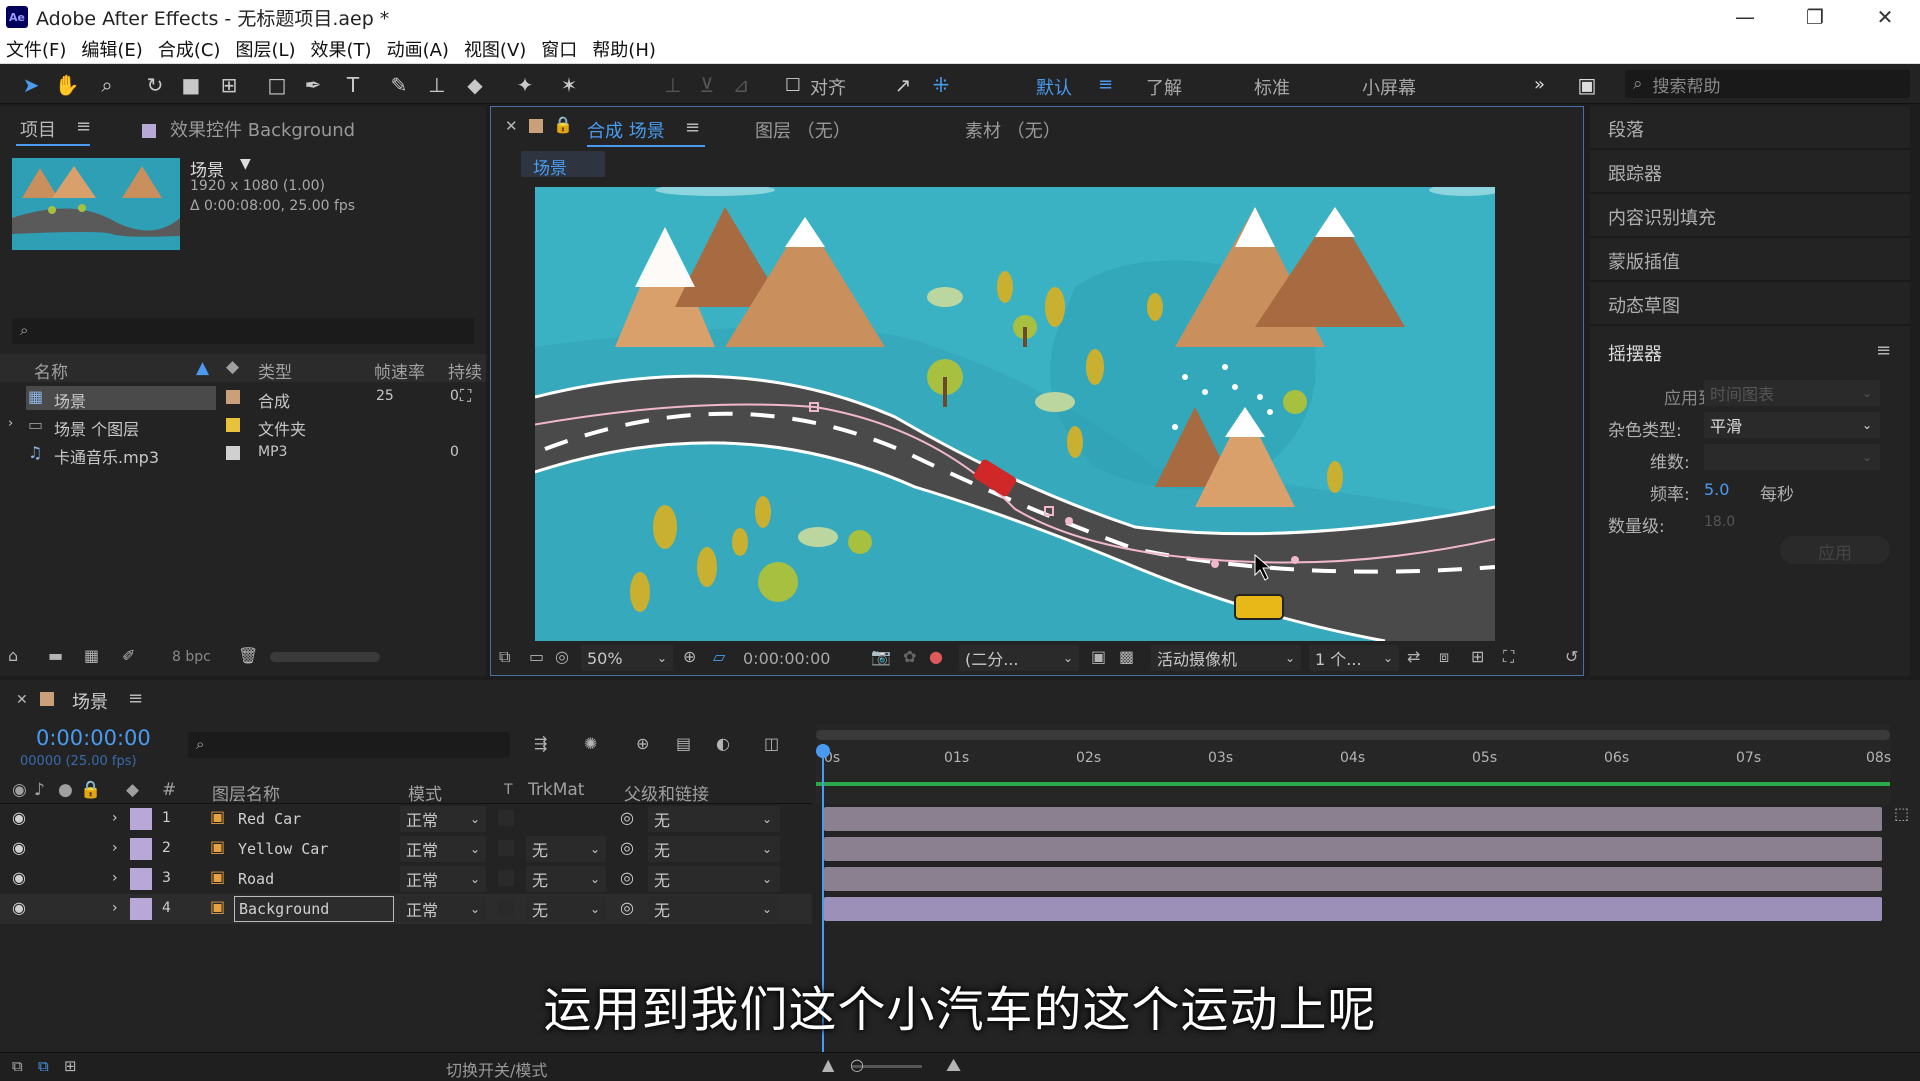 This screenshot has height=1081, width=1920. Describe the element at coordinates (525, 85) in the screenshot. I see `roto-brush-tool-icon: ✦` at that location.